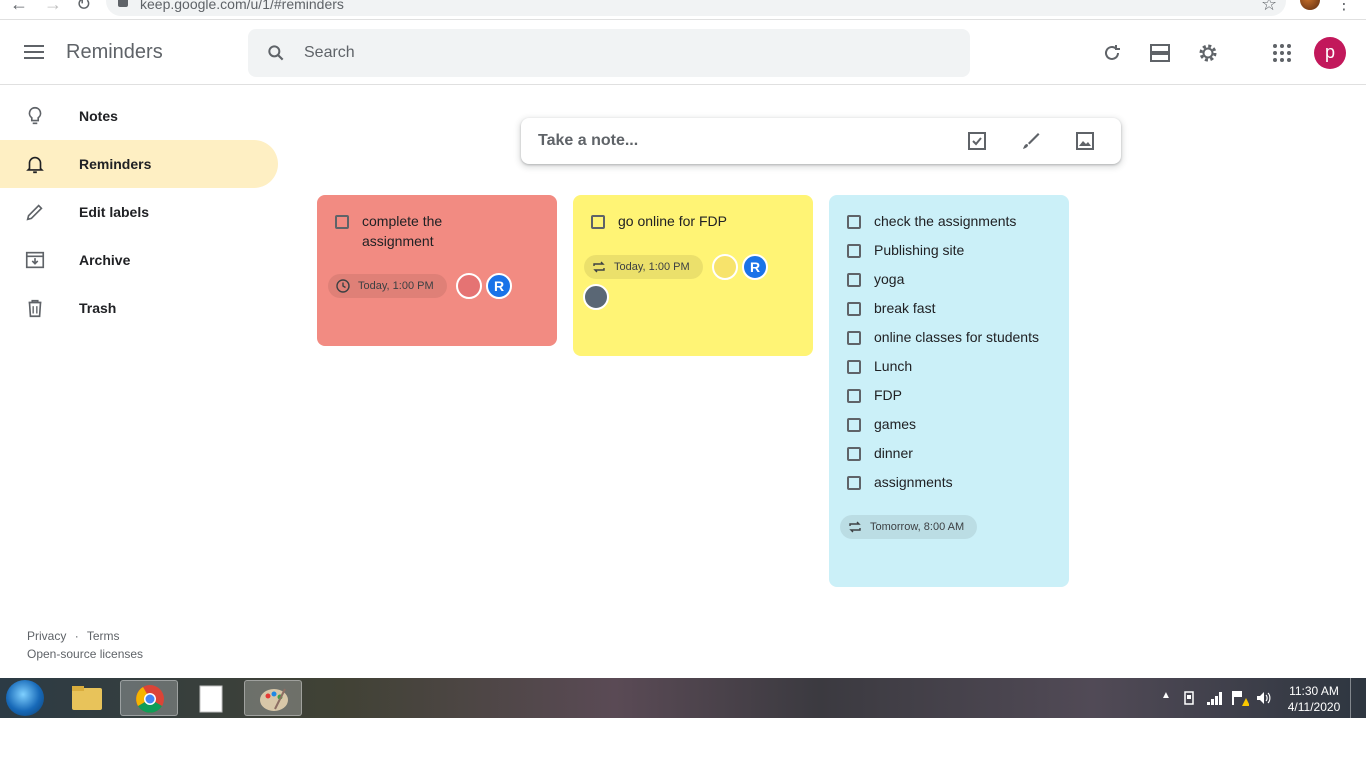  I want to click on sidebar-item-label: Reminders, so click(115, 164).